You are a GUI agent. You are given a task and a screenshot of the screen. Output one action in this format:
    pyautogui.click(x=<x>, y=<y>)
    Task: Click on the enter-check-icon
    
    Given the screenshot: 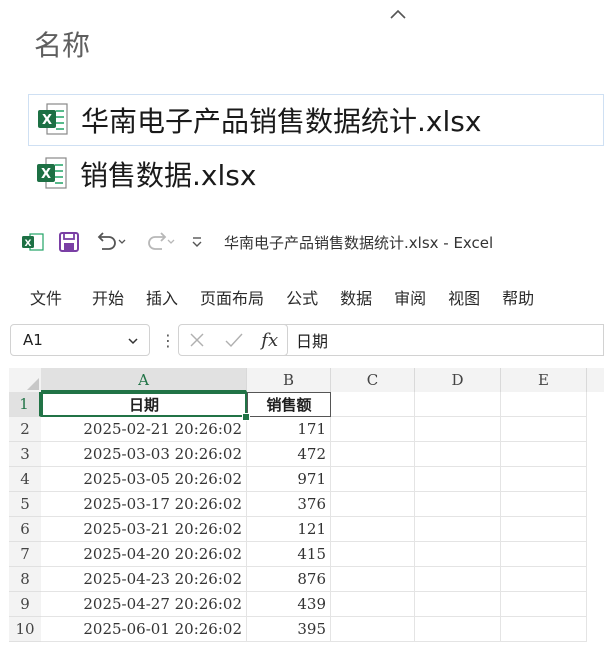 What is the action you would take?
    pyautogui.click(x=234, y=340)
    